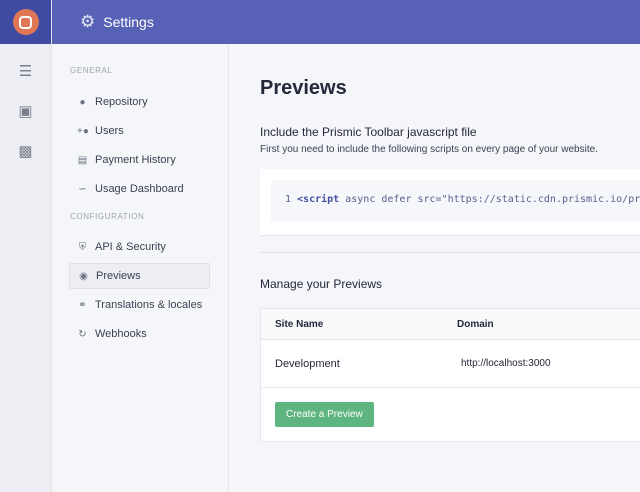 This screenshot has width=640, height=492. Describe the element at coordinates (450, 252) in the screenshot. I see `divider` at that location.